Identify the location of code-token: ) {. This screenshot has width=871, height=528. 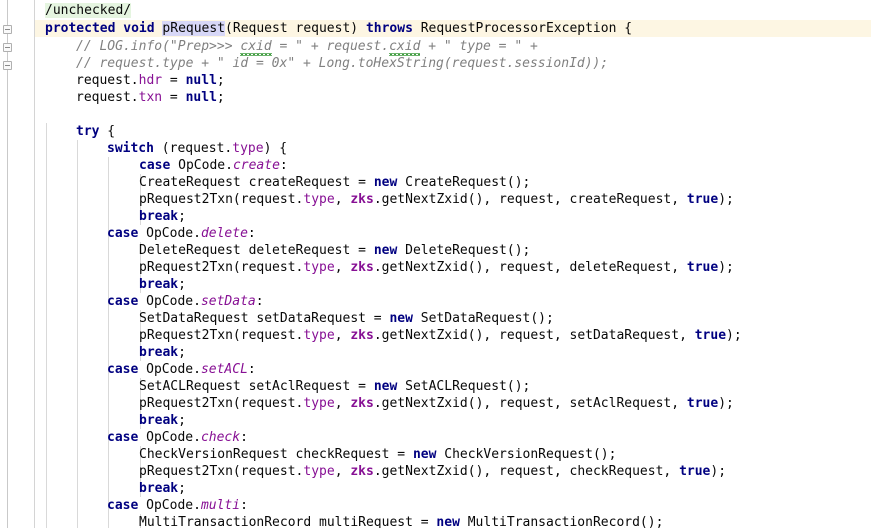
(275, 148).